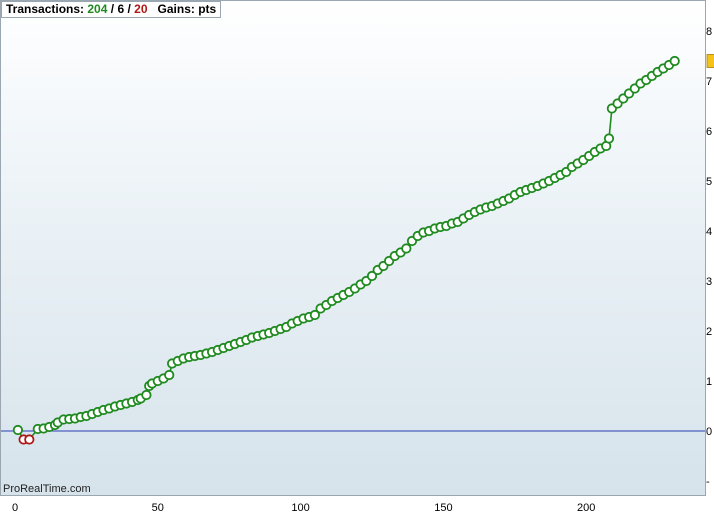  Describe the element at coordinates (158, 508) in the screenshot. I see `x-tick-label: 50` at that location.